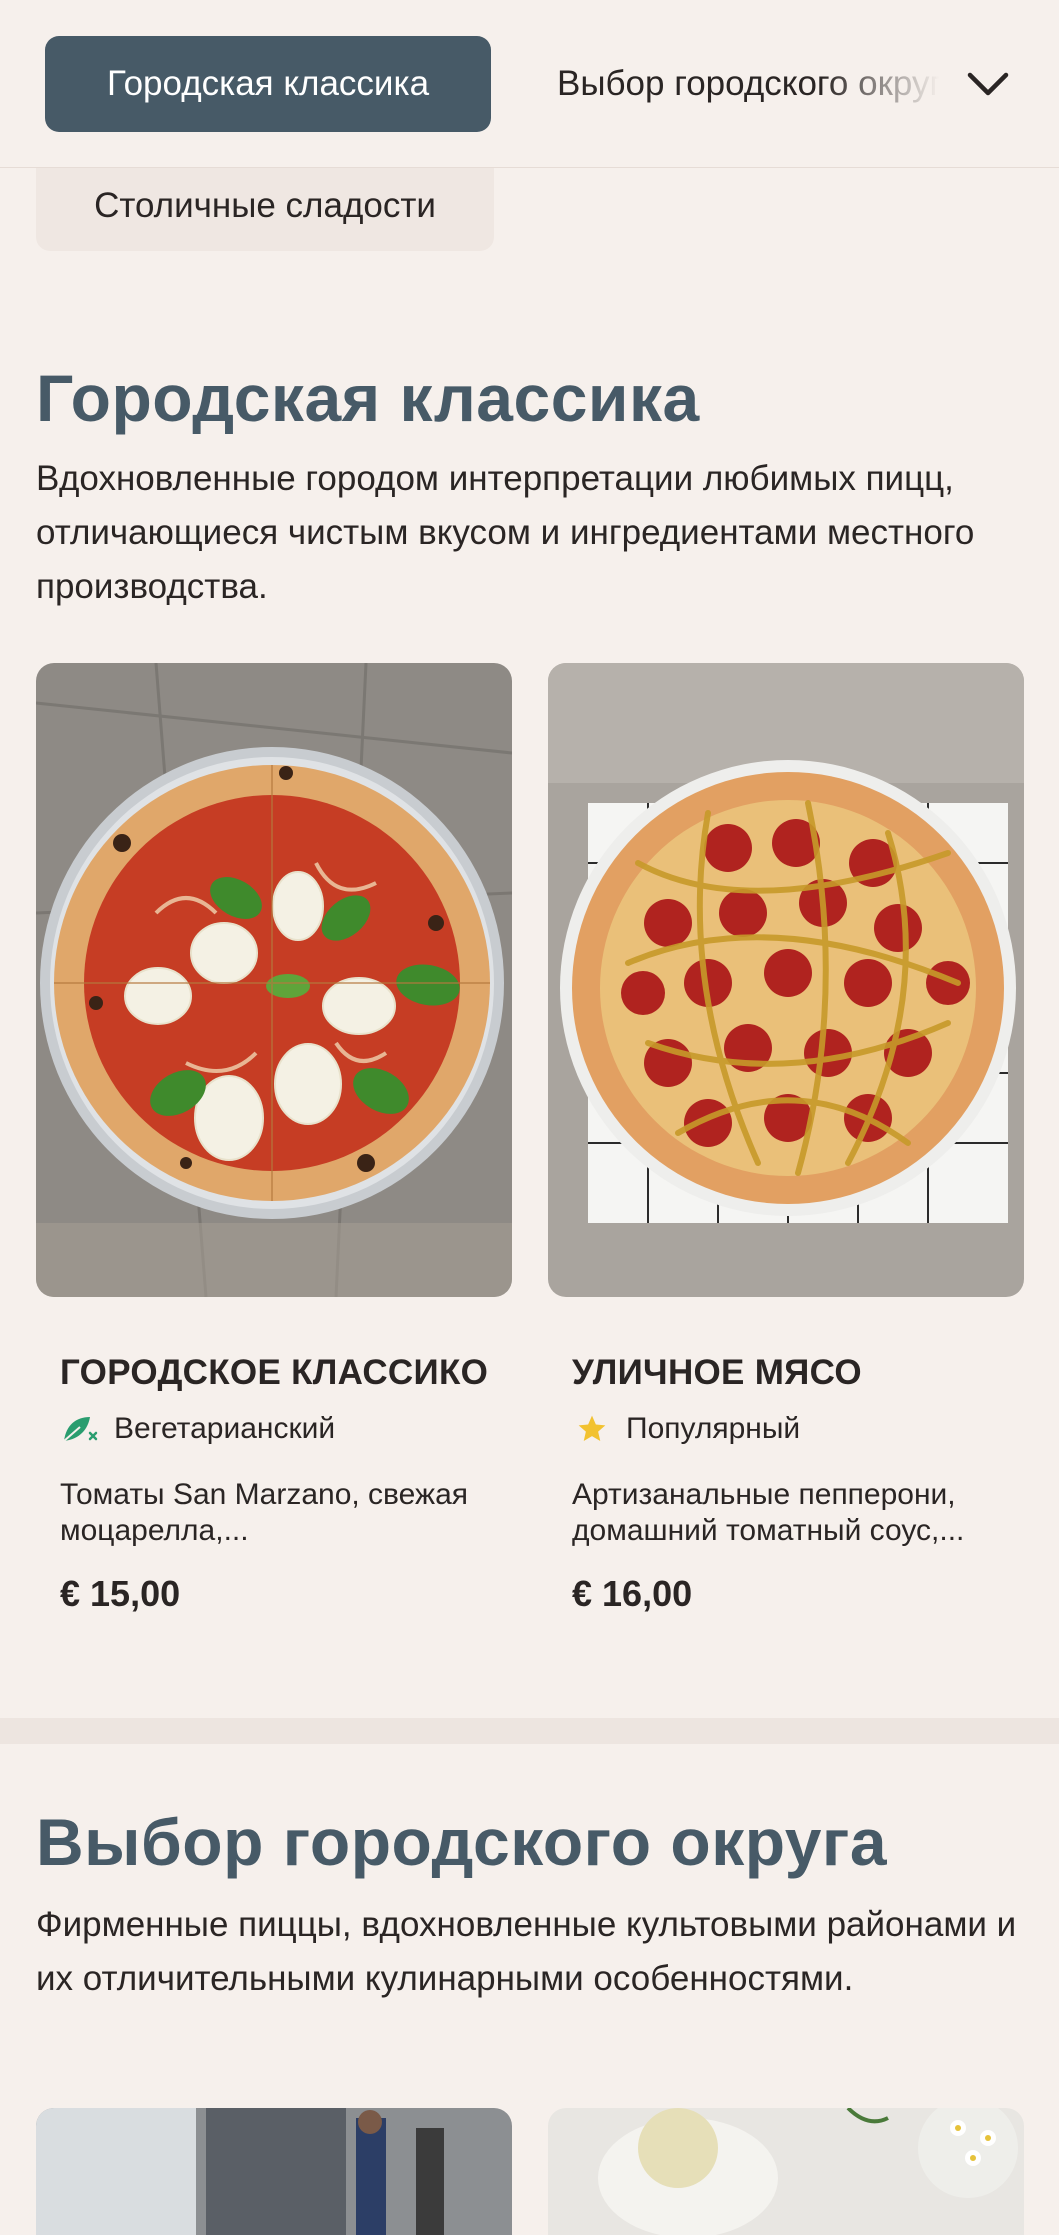 This screenshot has width=1059, height=2235. What do you see at coordinates (280, 1373) in the screenshot?
I see `product-name: ГОРОДСКОЕ КЛАССИКО` at bounding box center [280, 1373].